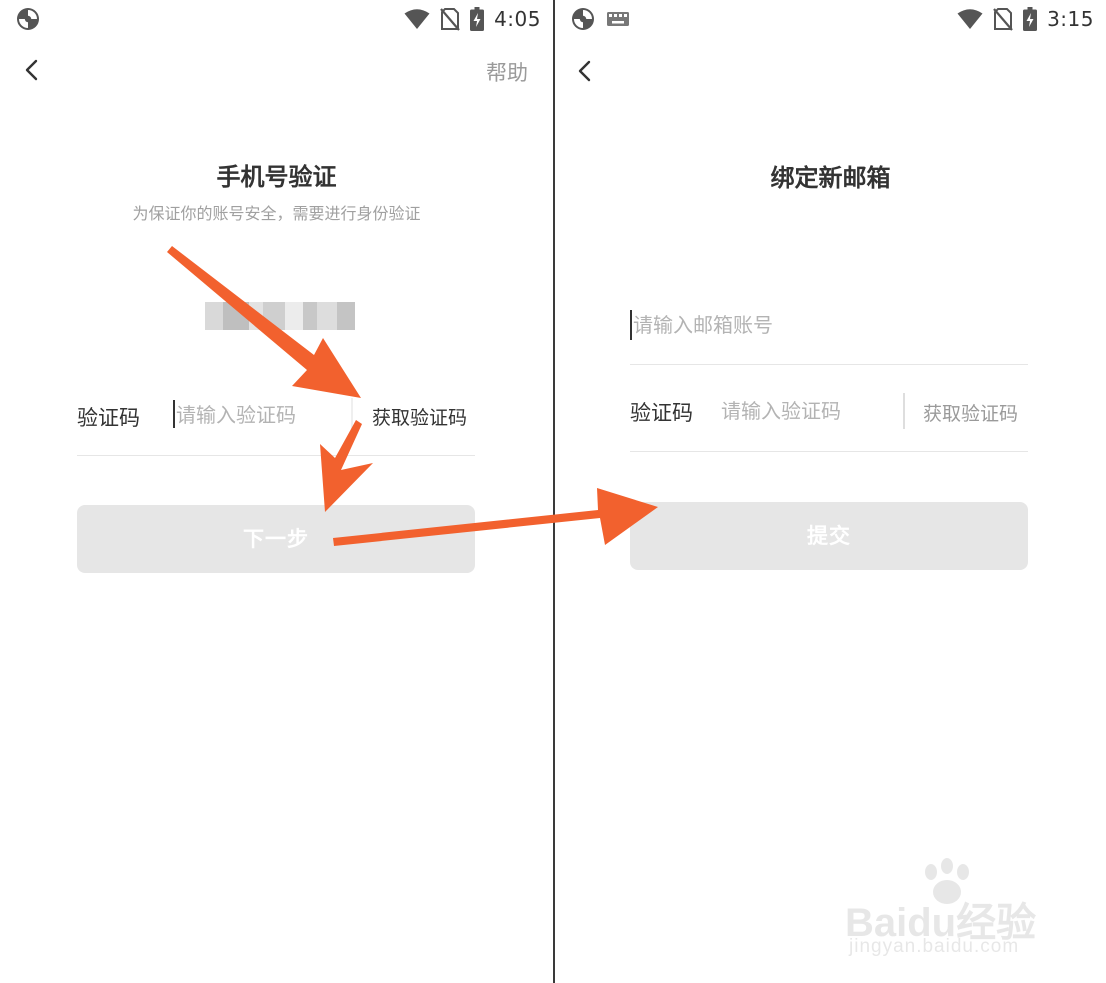  I want to click on status-icons: 3:15, so click(1025, 19).